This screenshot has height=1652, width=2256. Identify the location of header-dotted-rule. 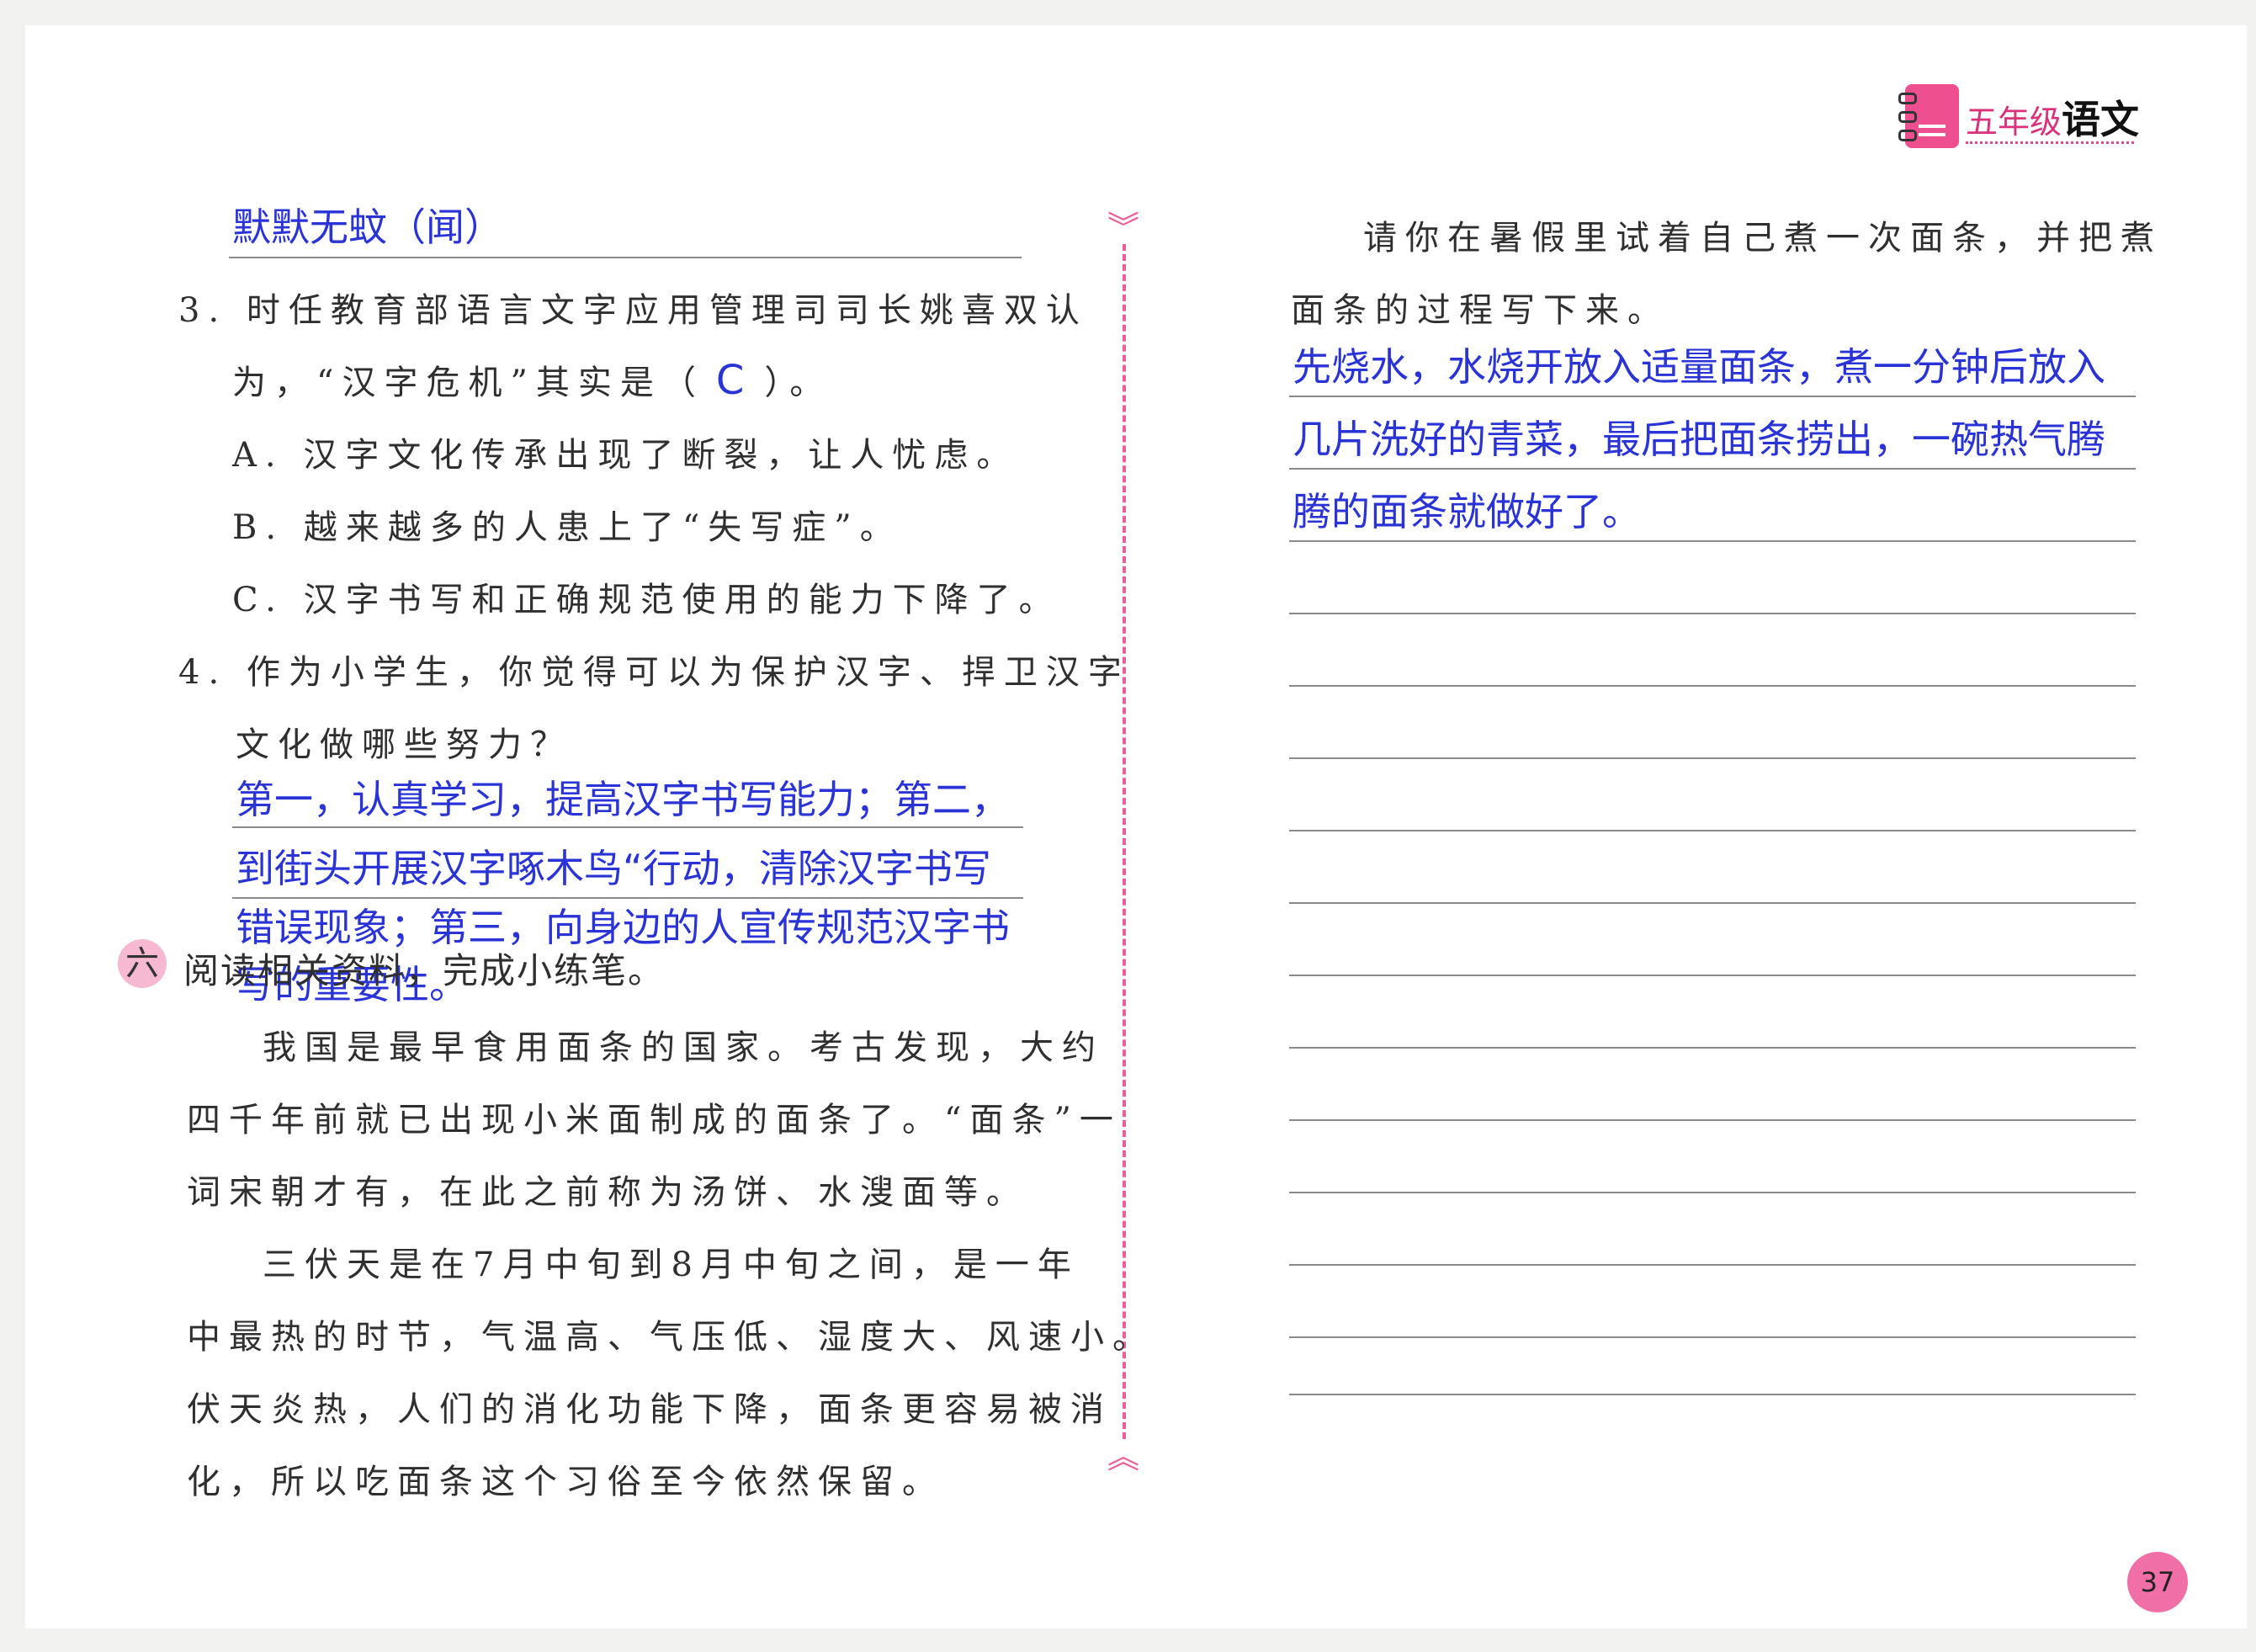
(2050, 142).